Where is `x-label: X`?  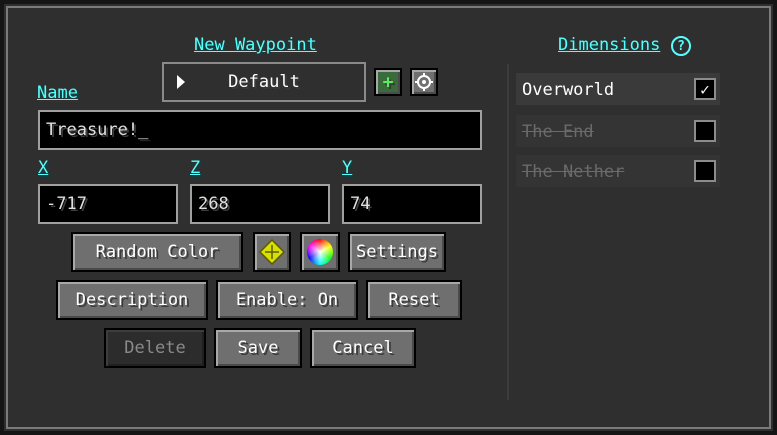 x-label: X is located at coordinates (43, 168).